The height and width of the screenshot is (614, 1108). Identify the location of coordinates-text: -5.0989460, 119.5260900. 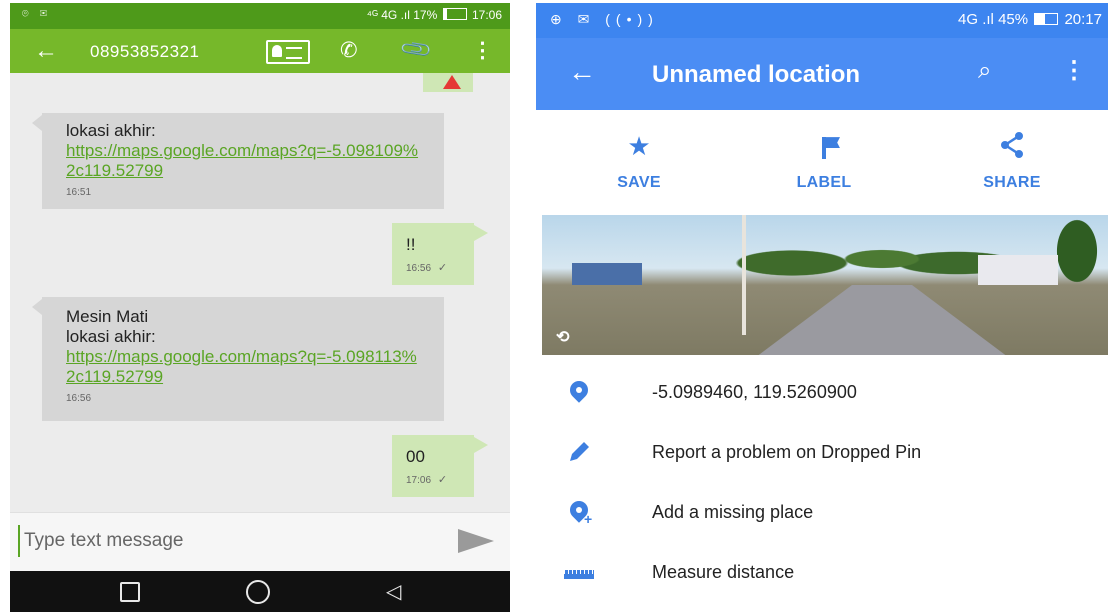
(754, 392).